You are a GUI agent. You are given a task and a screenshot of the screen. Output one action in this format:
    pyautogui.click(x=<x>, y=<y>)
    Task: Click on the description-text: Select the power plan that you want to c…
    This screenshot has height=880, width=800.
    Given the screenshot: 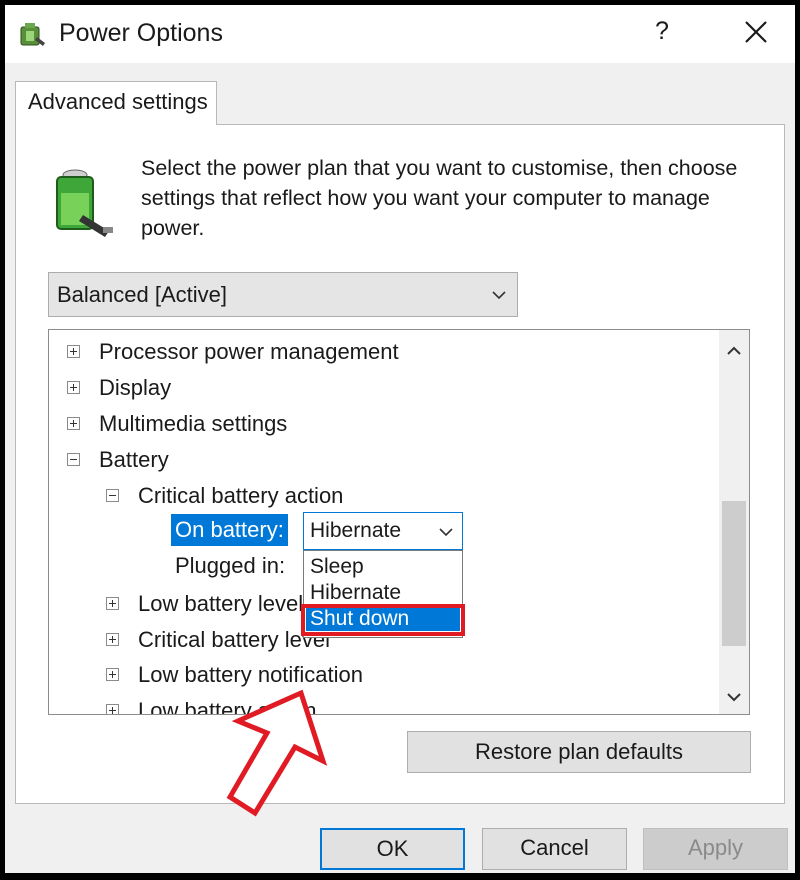 What is the action you would take?
    pyautogui.click(x=439, y=198)
    